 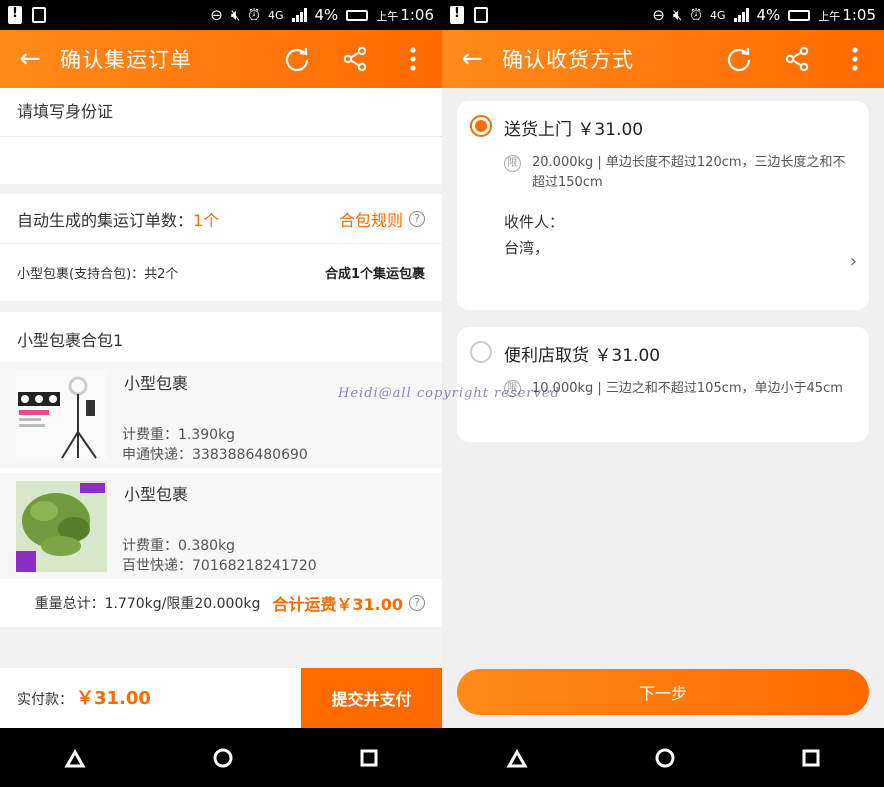 I want to click on ring-light-product-image, so click(x=61, y=415).